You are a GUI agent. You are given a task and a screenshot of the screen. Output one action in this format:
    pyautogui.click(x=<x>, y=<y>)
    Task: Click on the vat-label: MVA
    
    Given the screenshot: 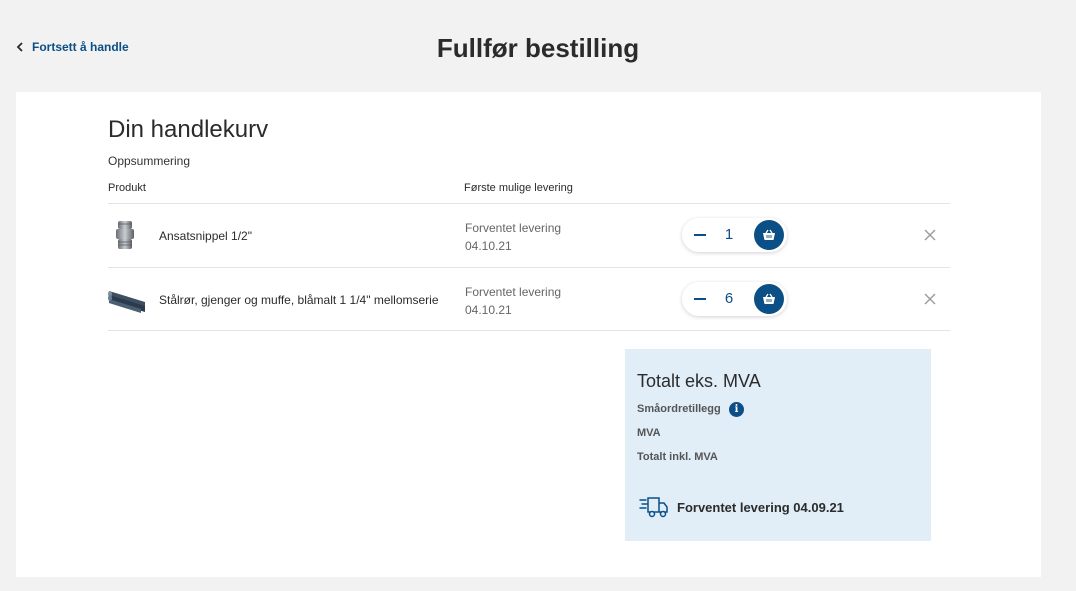 What is the action you would take?
    pyautogui.click(x=649, y=433)
    